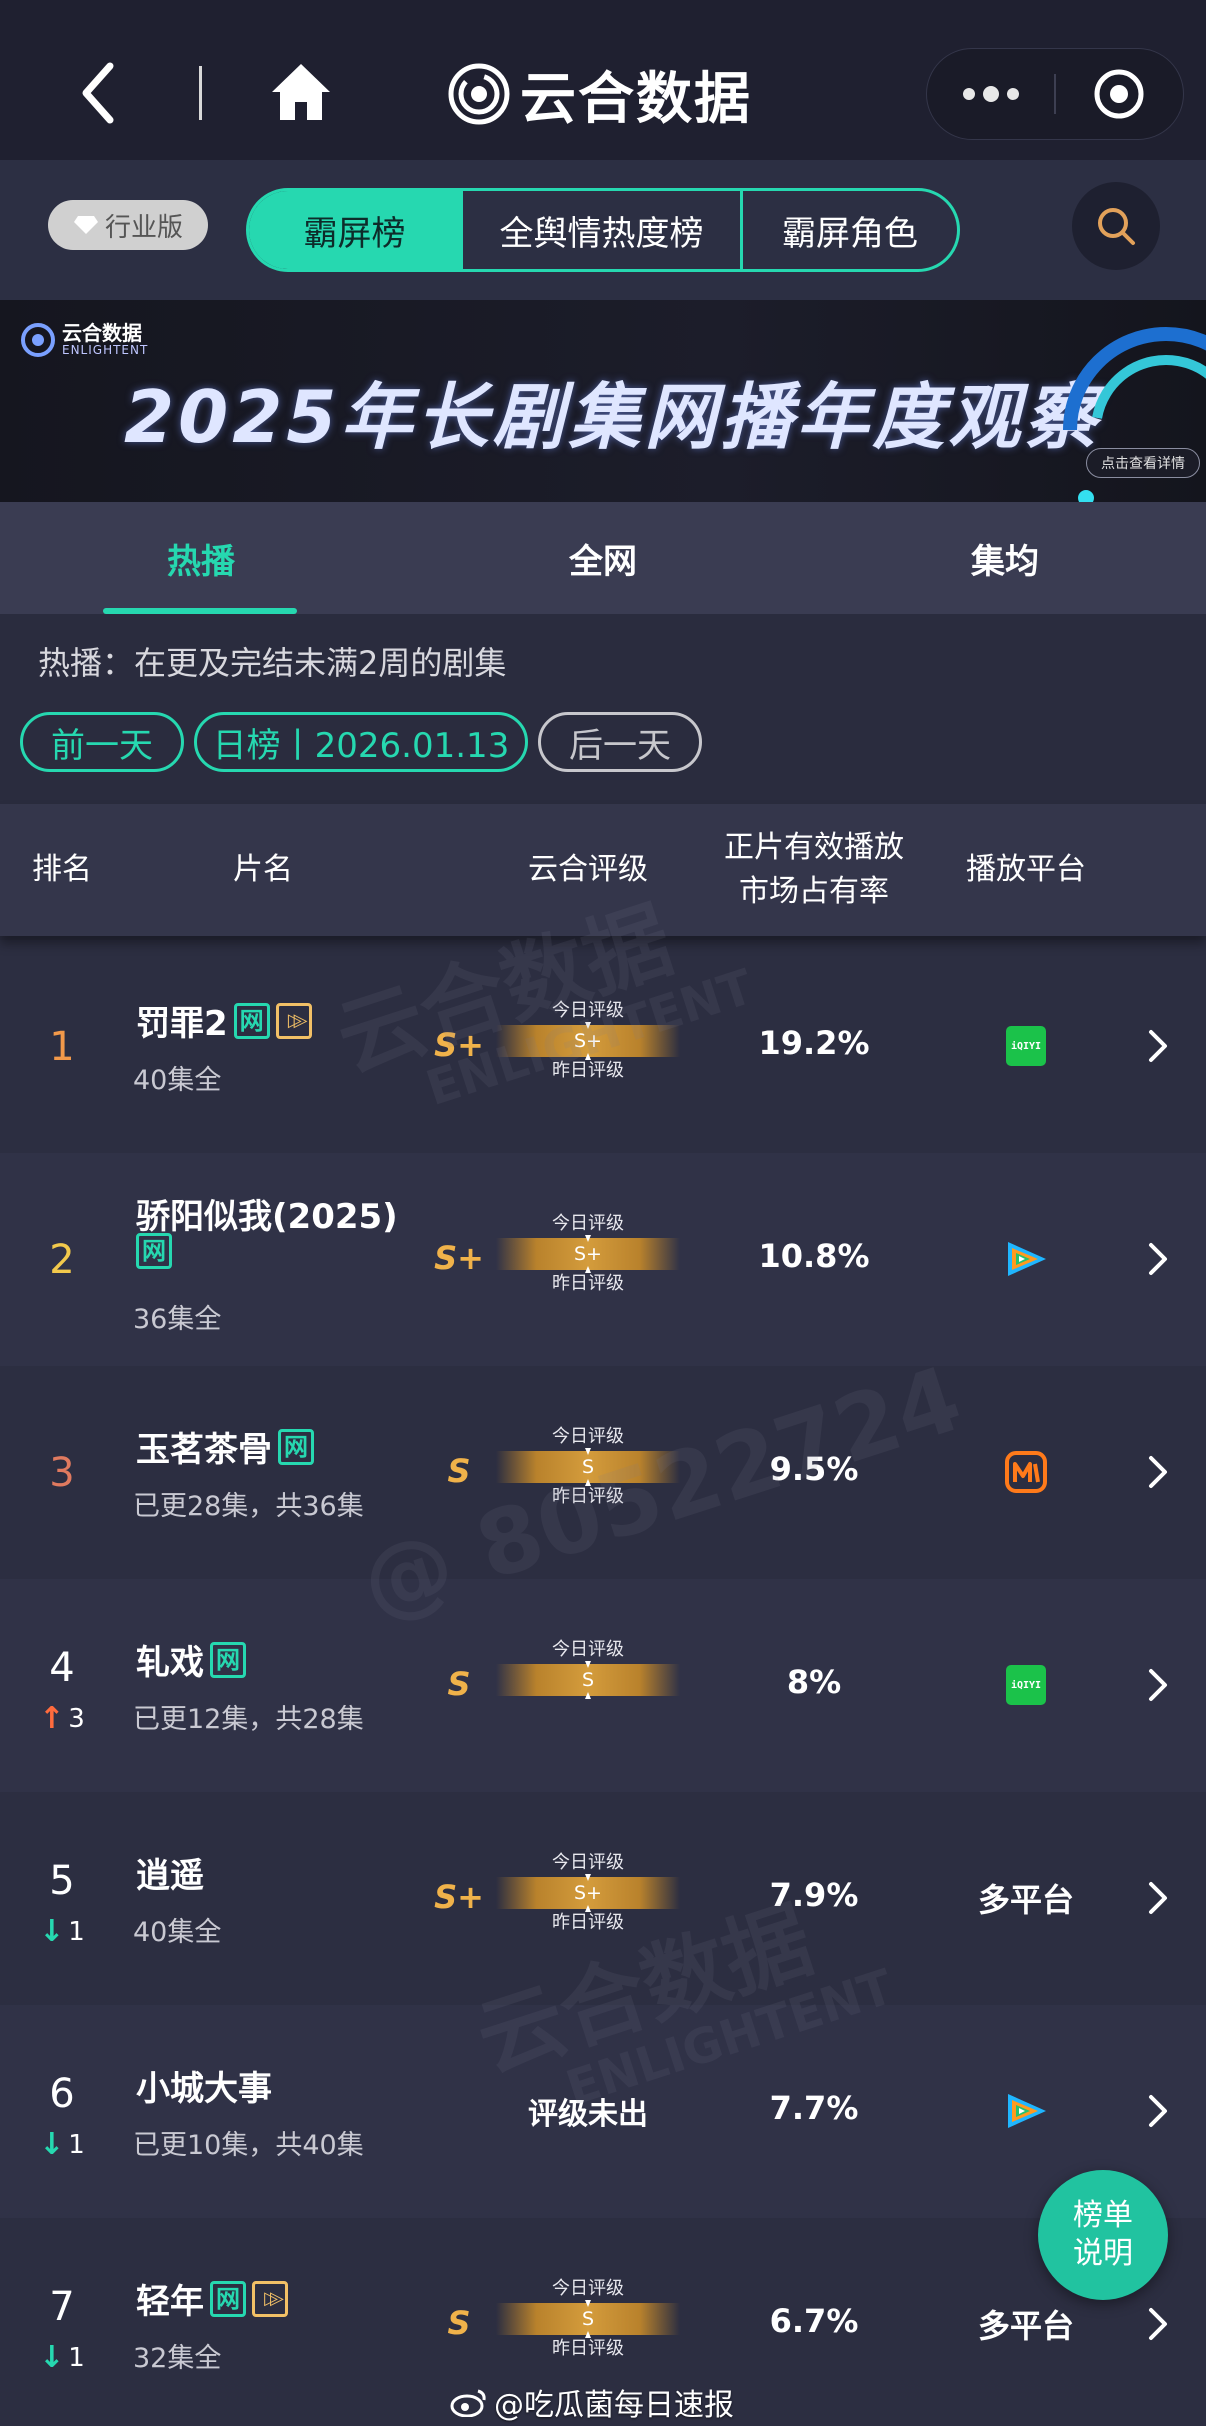  I want to click on platform-cell: 多平台, so click(1026, 2324).